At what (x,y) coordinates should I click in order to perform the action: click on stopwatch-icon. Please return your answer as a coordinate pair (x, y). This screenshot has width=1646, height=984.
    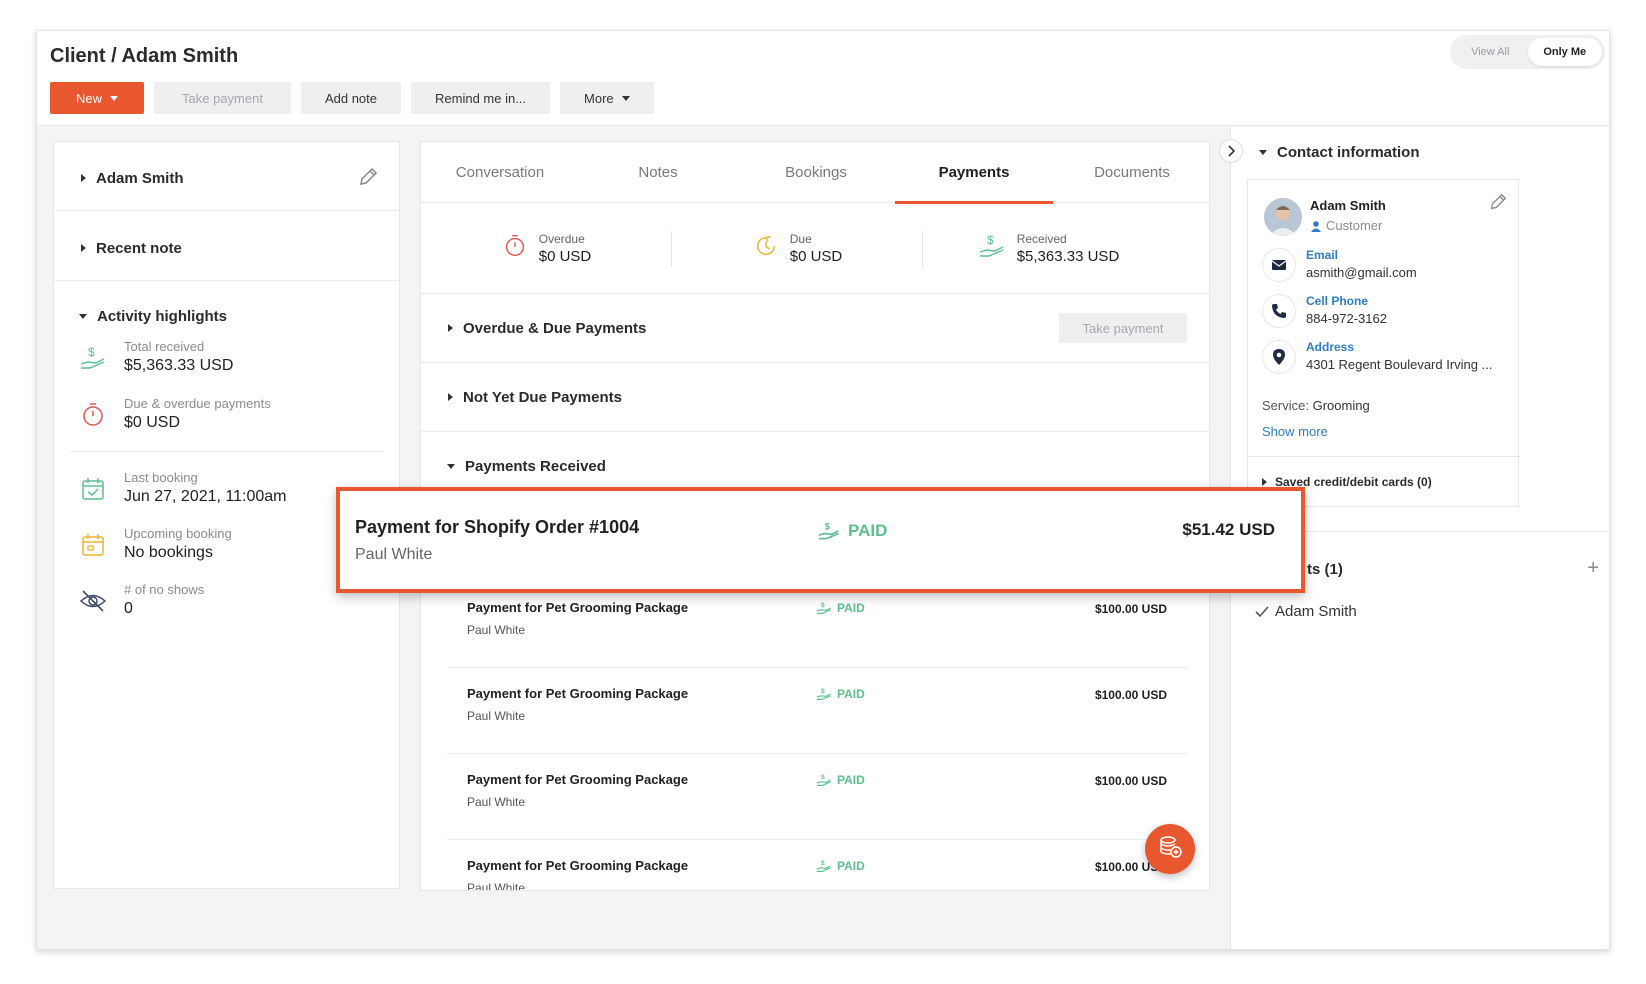
    Looking at the image, I should click on (93, 415).